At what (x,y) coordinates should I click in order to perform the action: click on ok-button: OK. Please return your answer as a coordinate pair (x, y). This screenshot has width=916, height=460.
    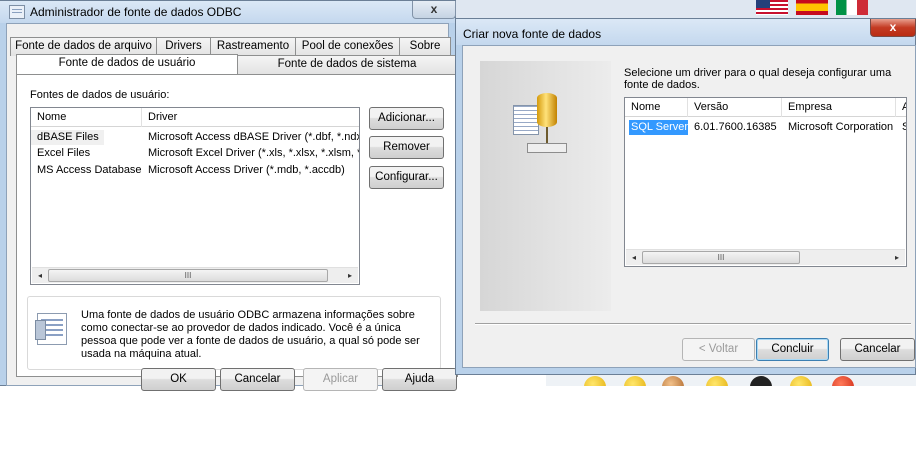
    Looking at the image, I should click on (178, 379).